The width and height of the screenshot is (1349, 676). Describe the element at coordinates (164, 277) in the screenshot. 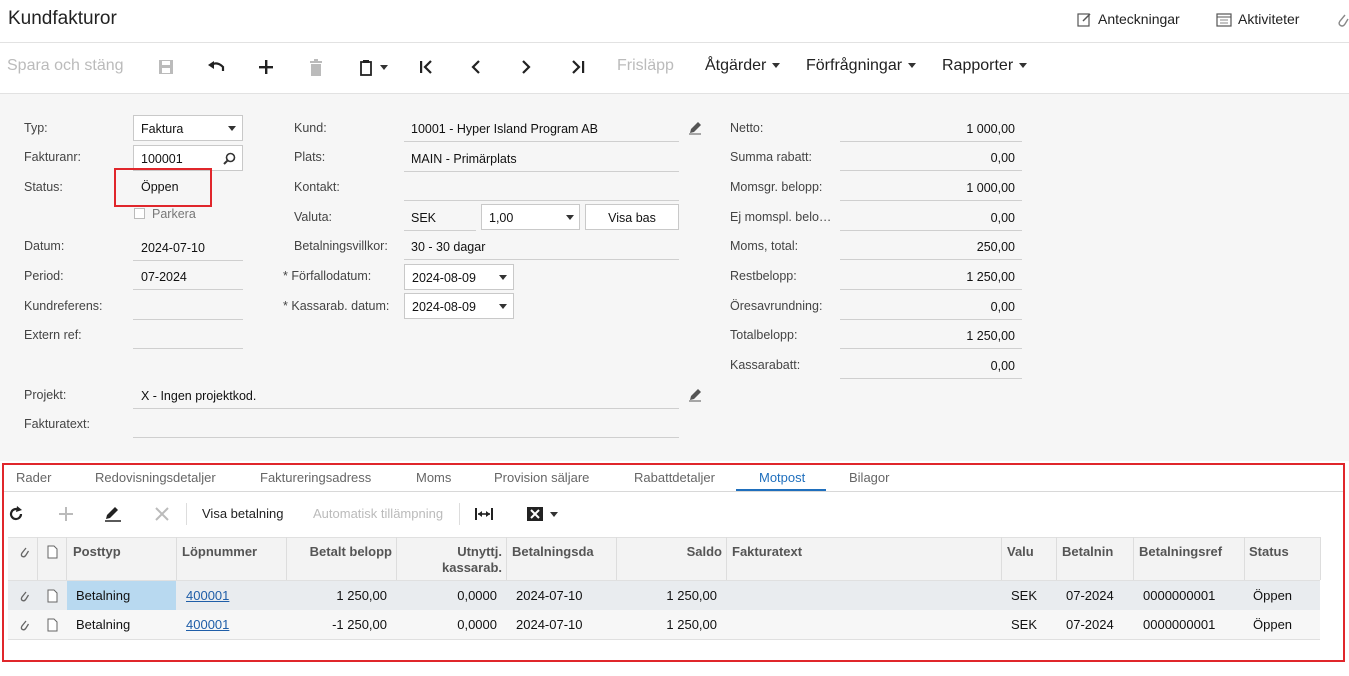

I see `period-value: 07-2024` at that location.